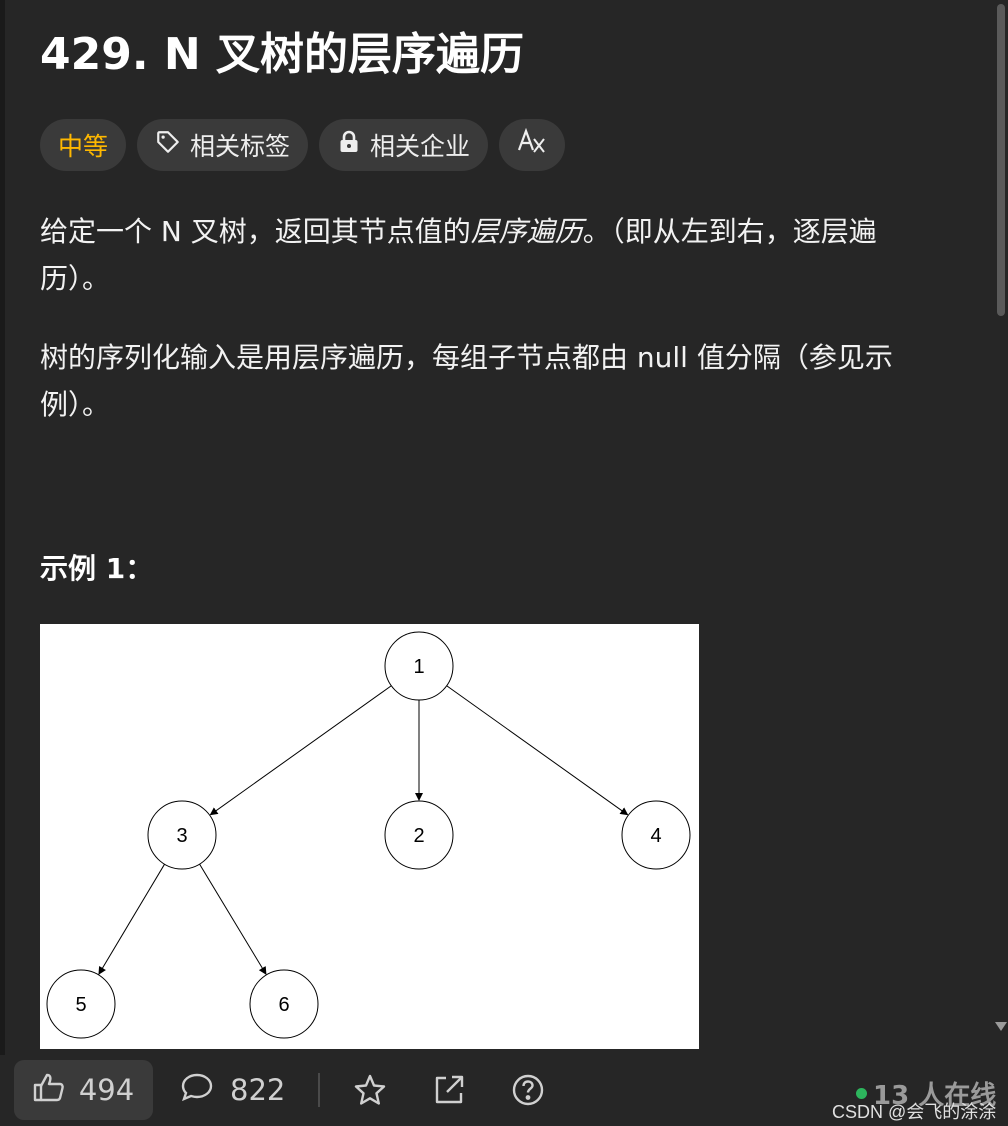  I want to click on description-paragraph-2: 树的序列化输入是用层序遍历，每组子节点都由 null 值分隔（参见示例）。, so click(466, 381).